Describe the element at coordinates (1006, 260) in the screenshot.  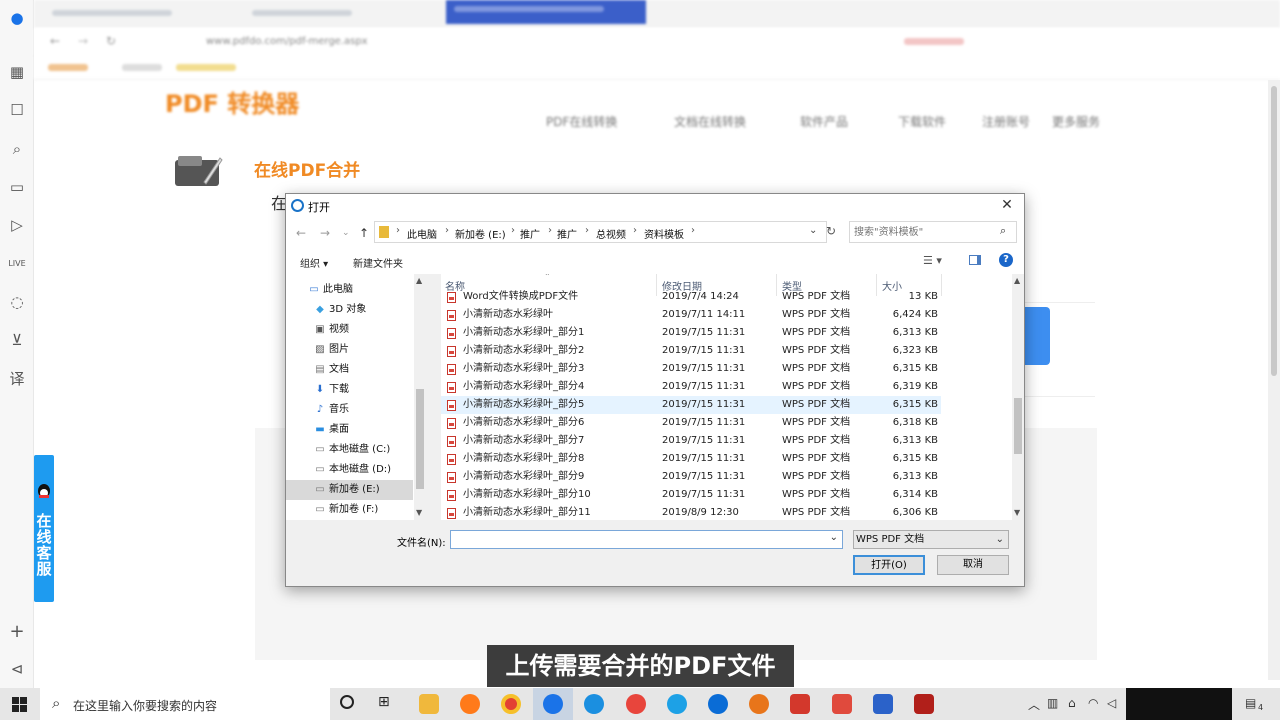
I see `help-icon: ?` at that location.